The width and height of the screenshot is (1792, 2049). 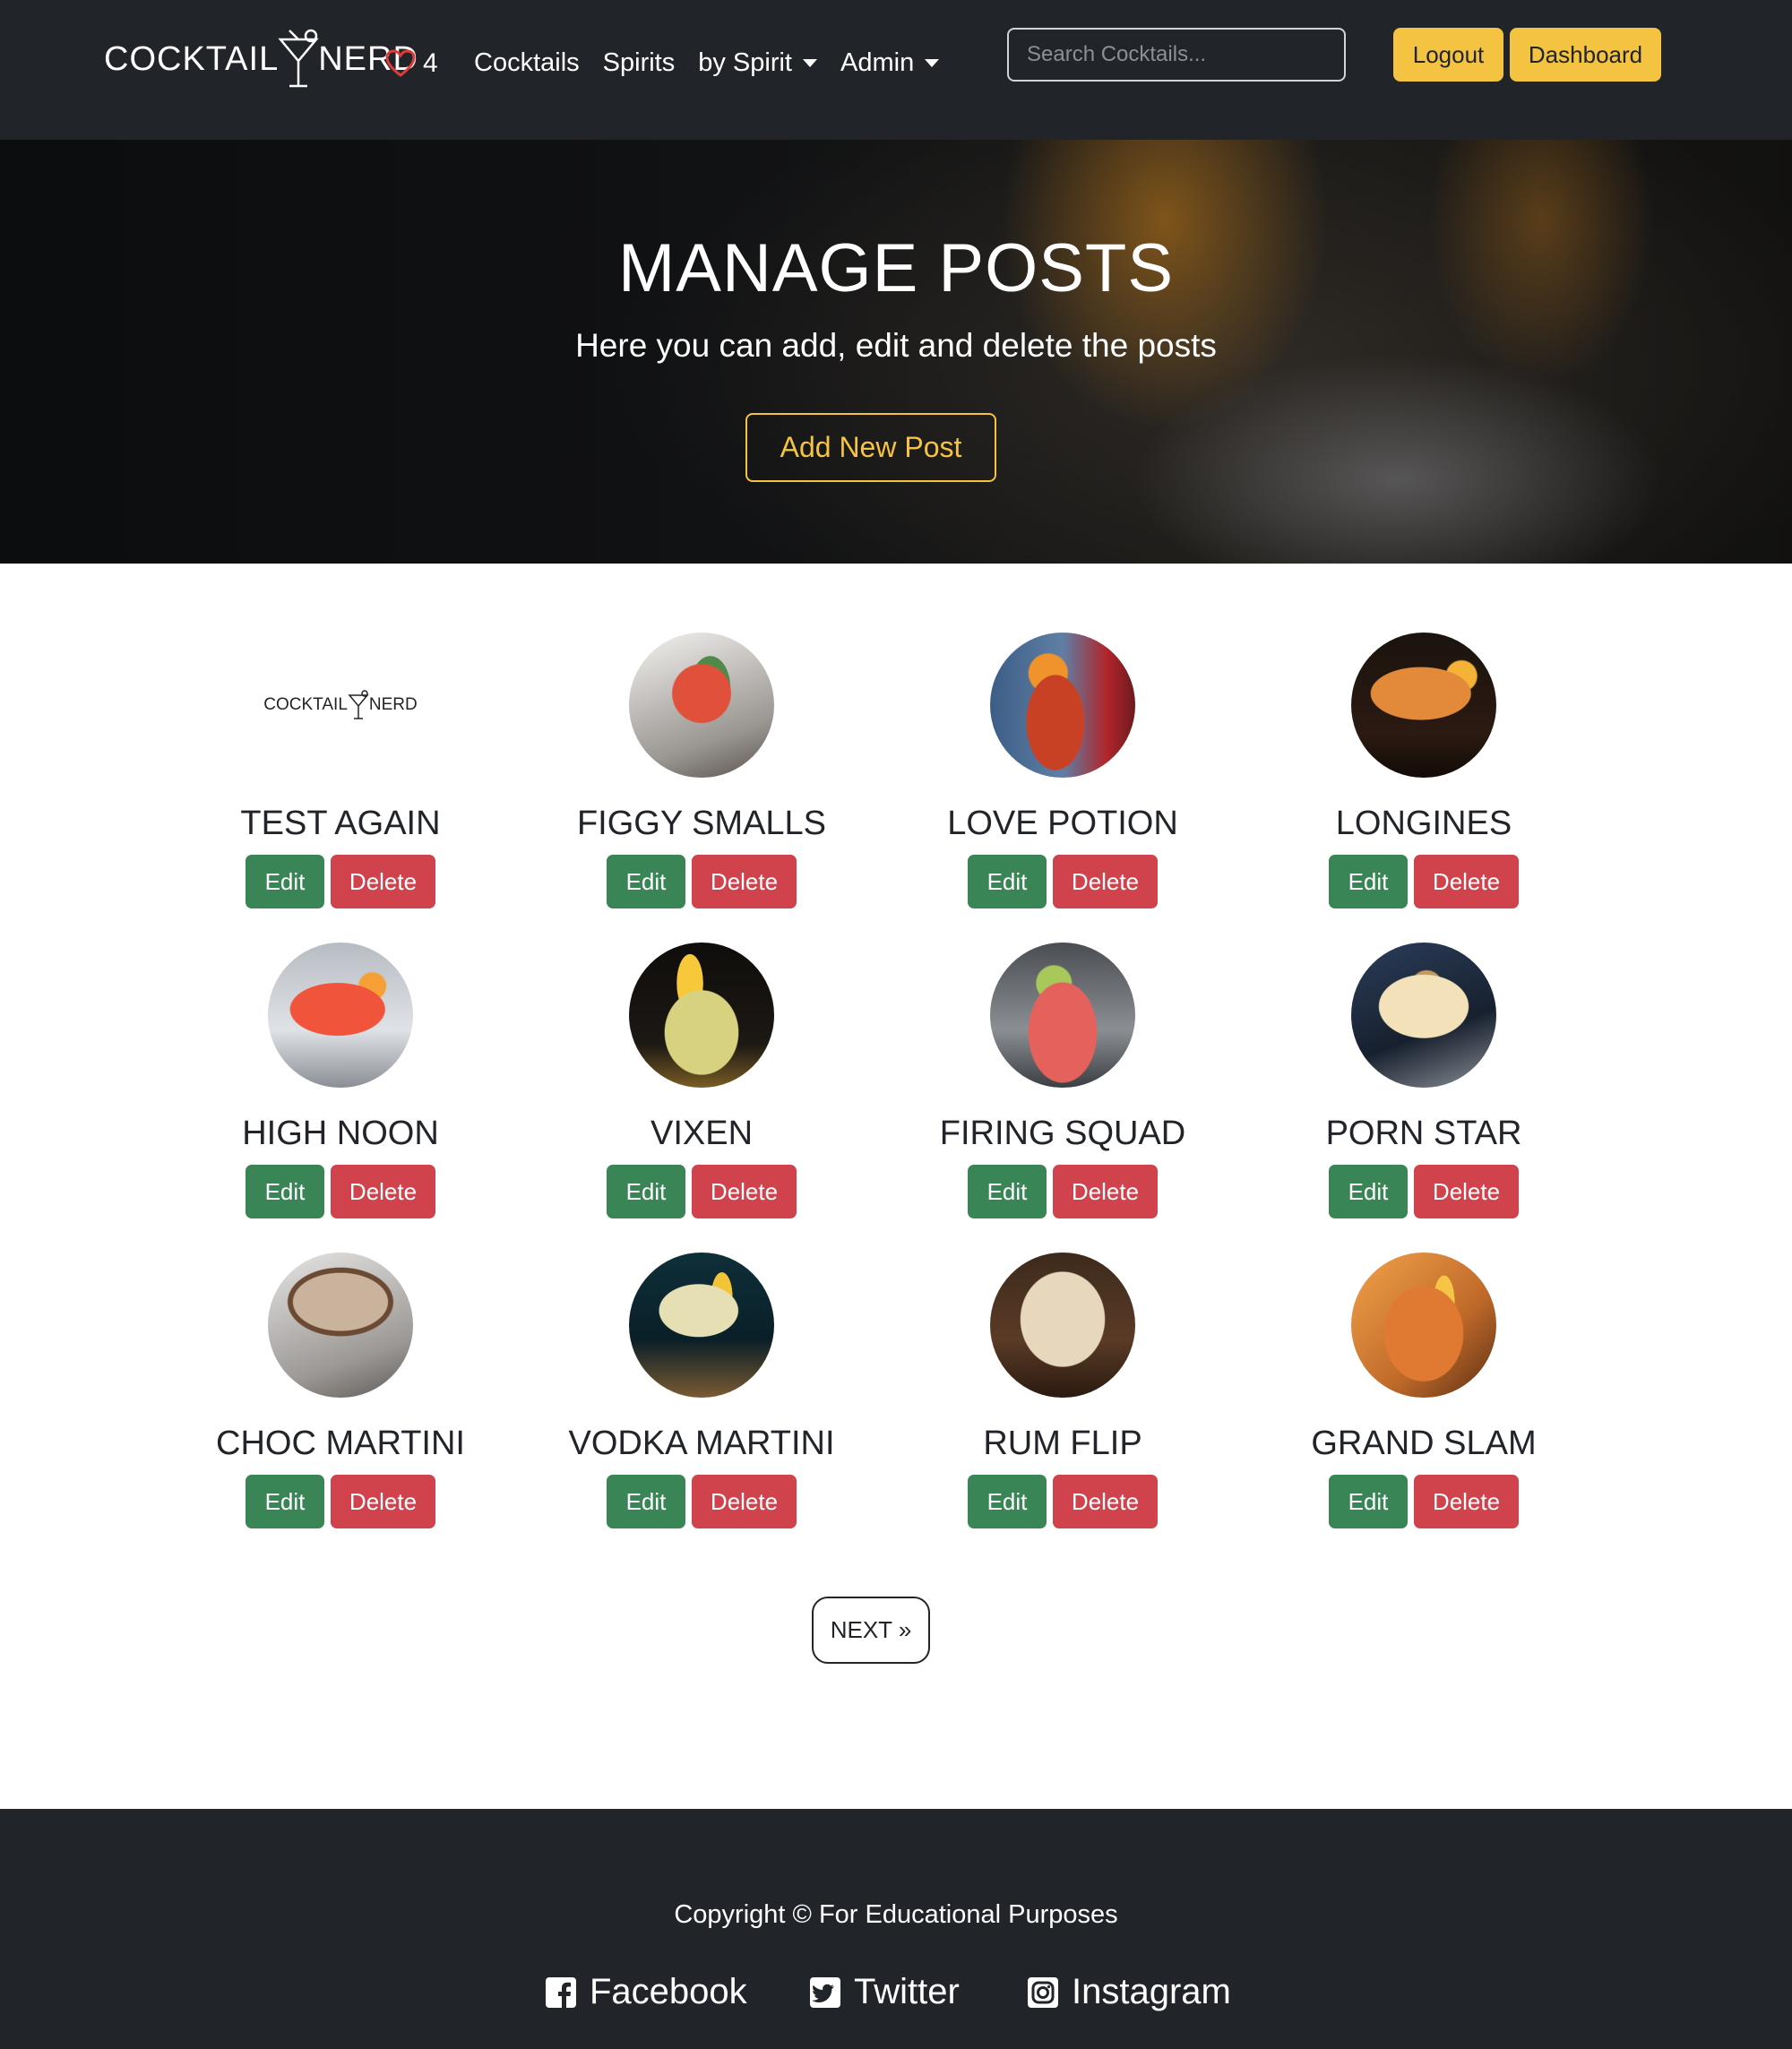 What do you see at coordinates (702, 1134) in the screenshot?
I see `post-title: VIXEN` at bounding box center [702, 1134].